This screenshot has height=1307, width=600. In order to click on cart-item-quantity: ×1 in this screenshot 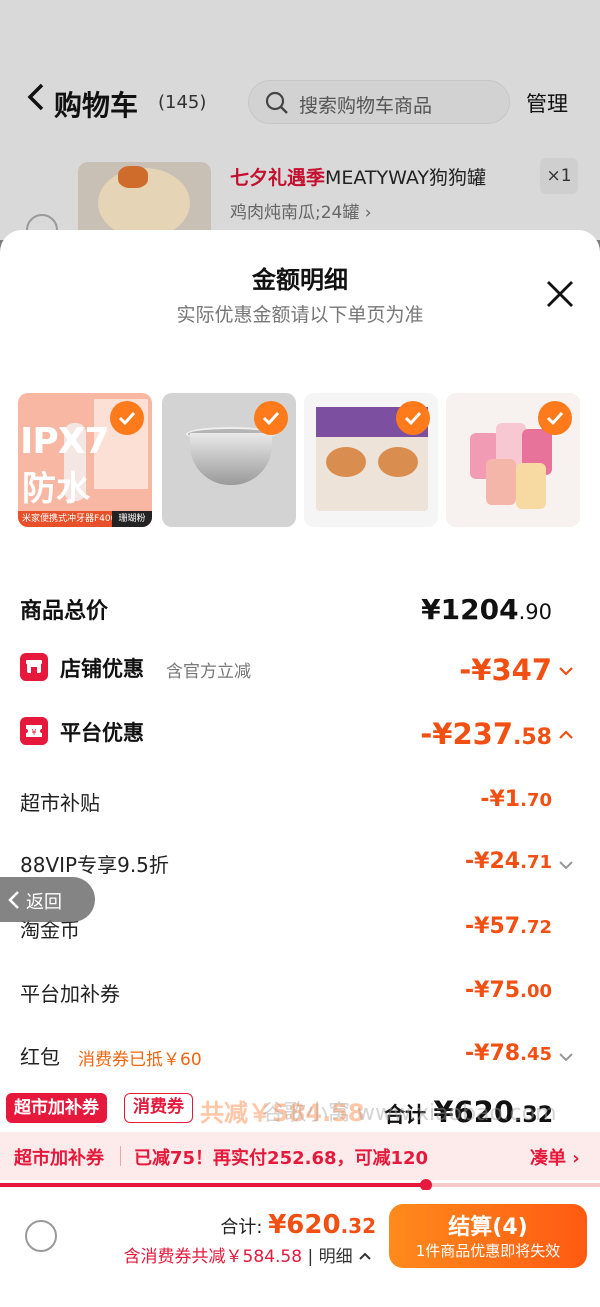, I will do `click(559, 176)`.